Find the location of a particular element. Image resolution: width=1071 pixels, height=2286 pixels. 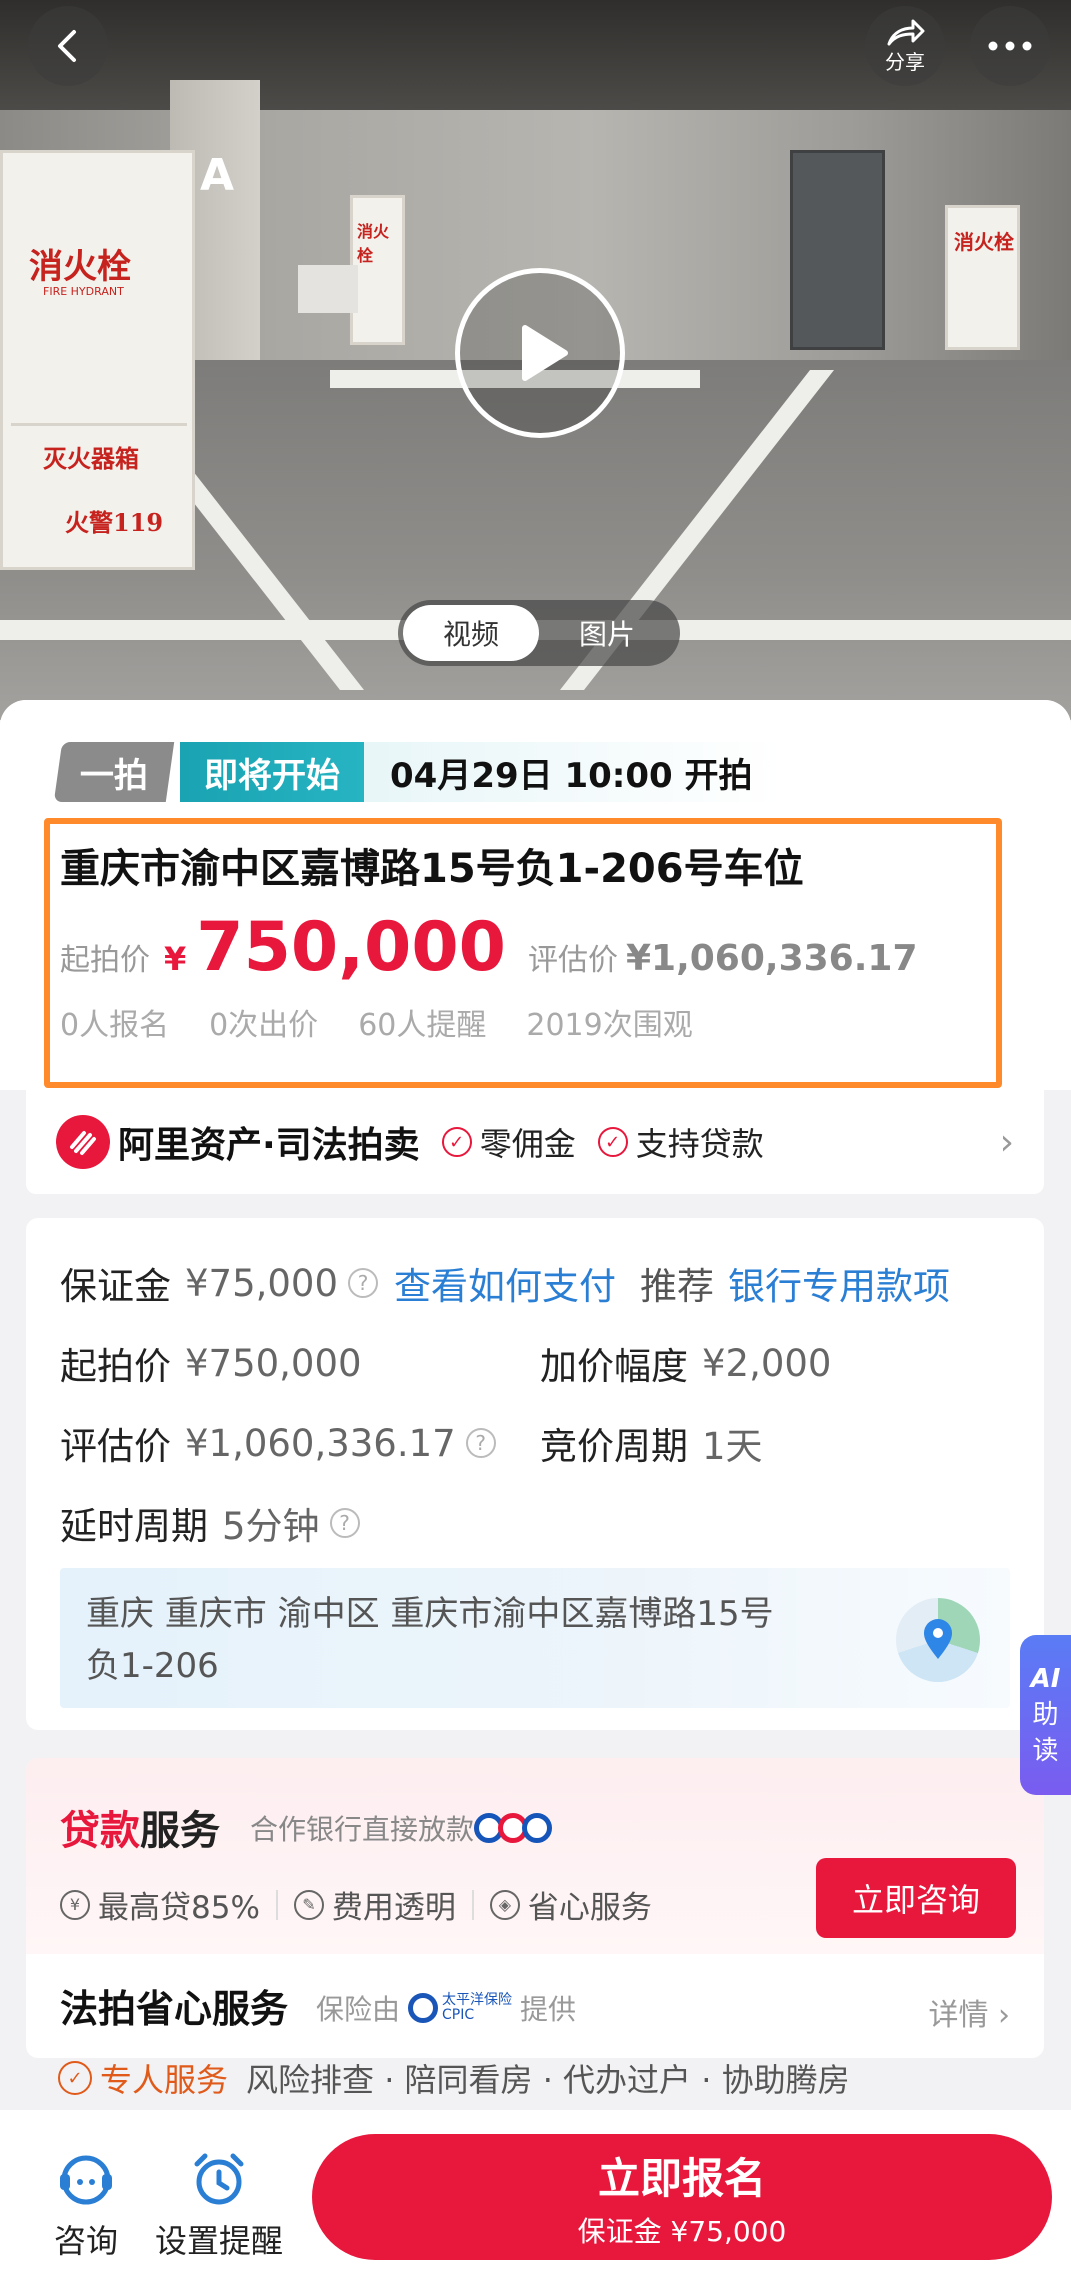

more-button is located at coordinates (1010, 46).